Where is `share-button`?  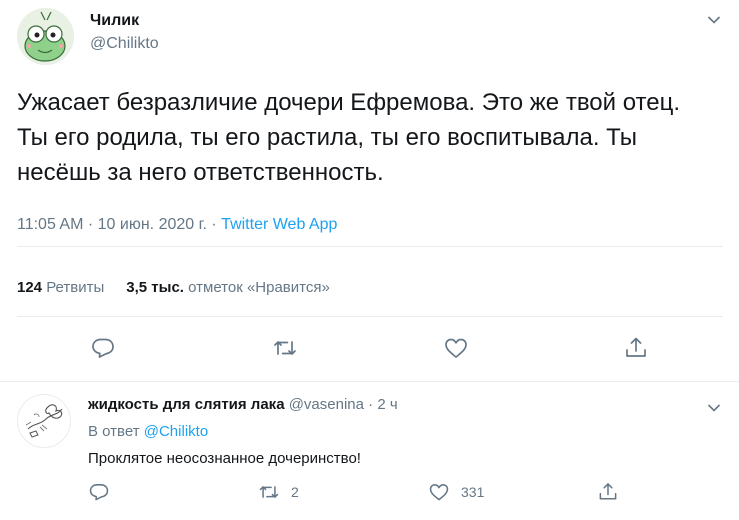 share-button is located at coordinates (636, 348).